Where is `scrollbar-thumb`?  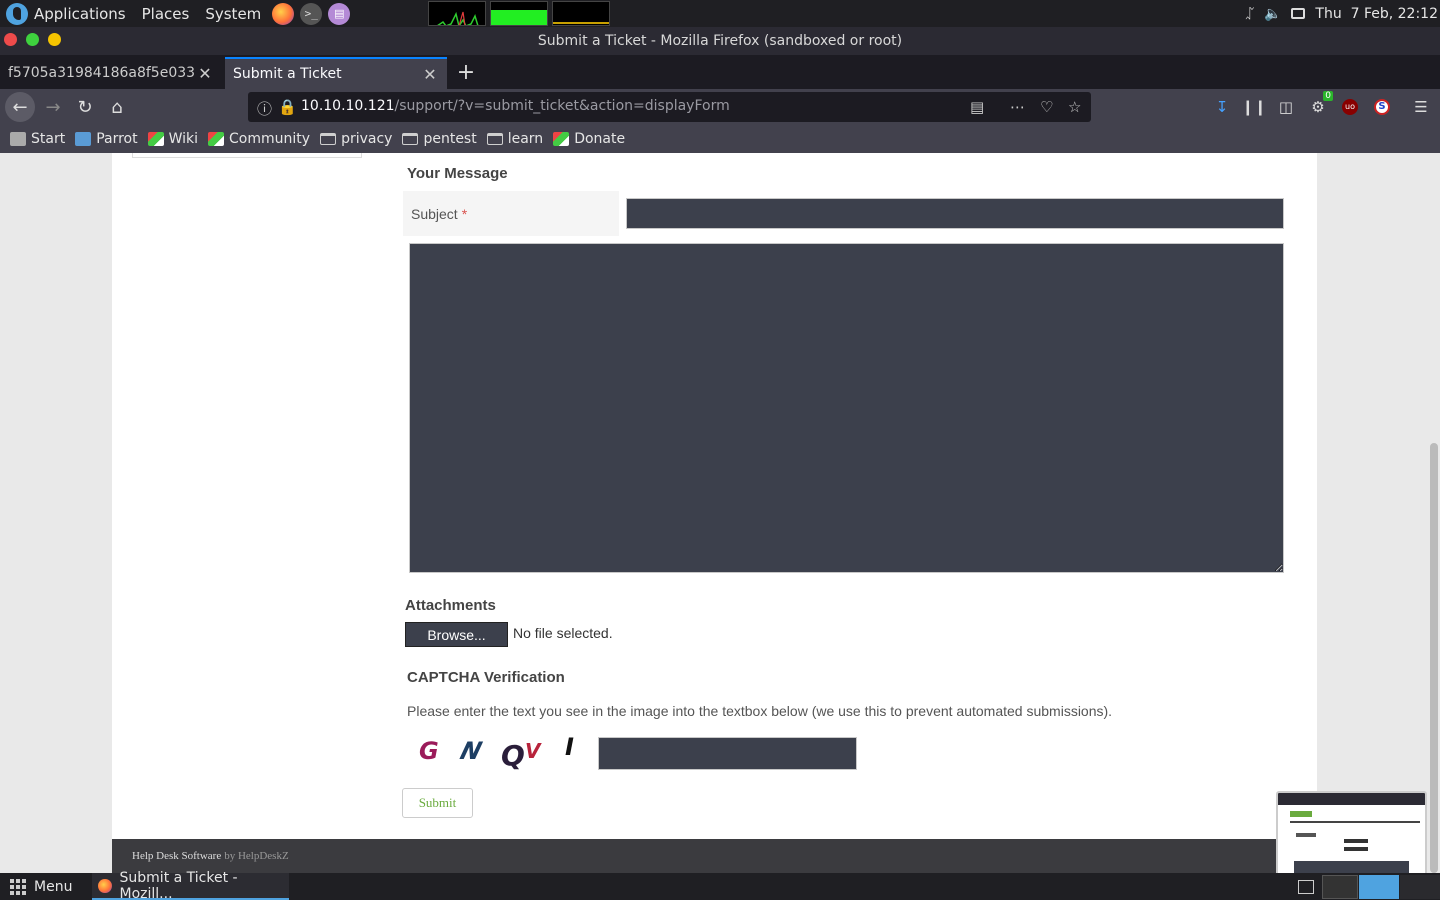
scrollbar-thumb is located at coordinates (1434, 658).